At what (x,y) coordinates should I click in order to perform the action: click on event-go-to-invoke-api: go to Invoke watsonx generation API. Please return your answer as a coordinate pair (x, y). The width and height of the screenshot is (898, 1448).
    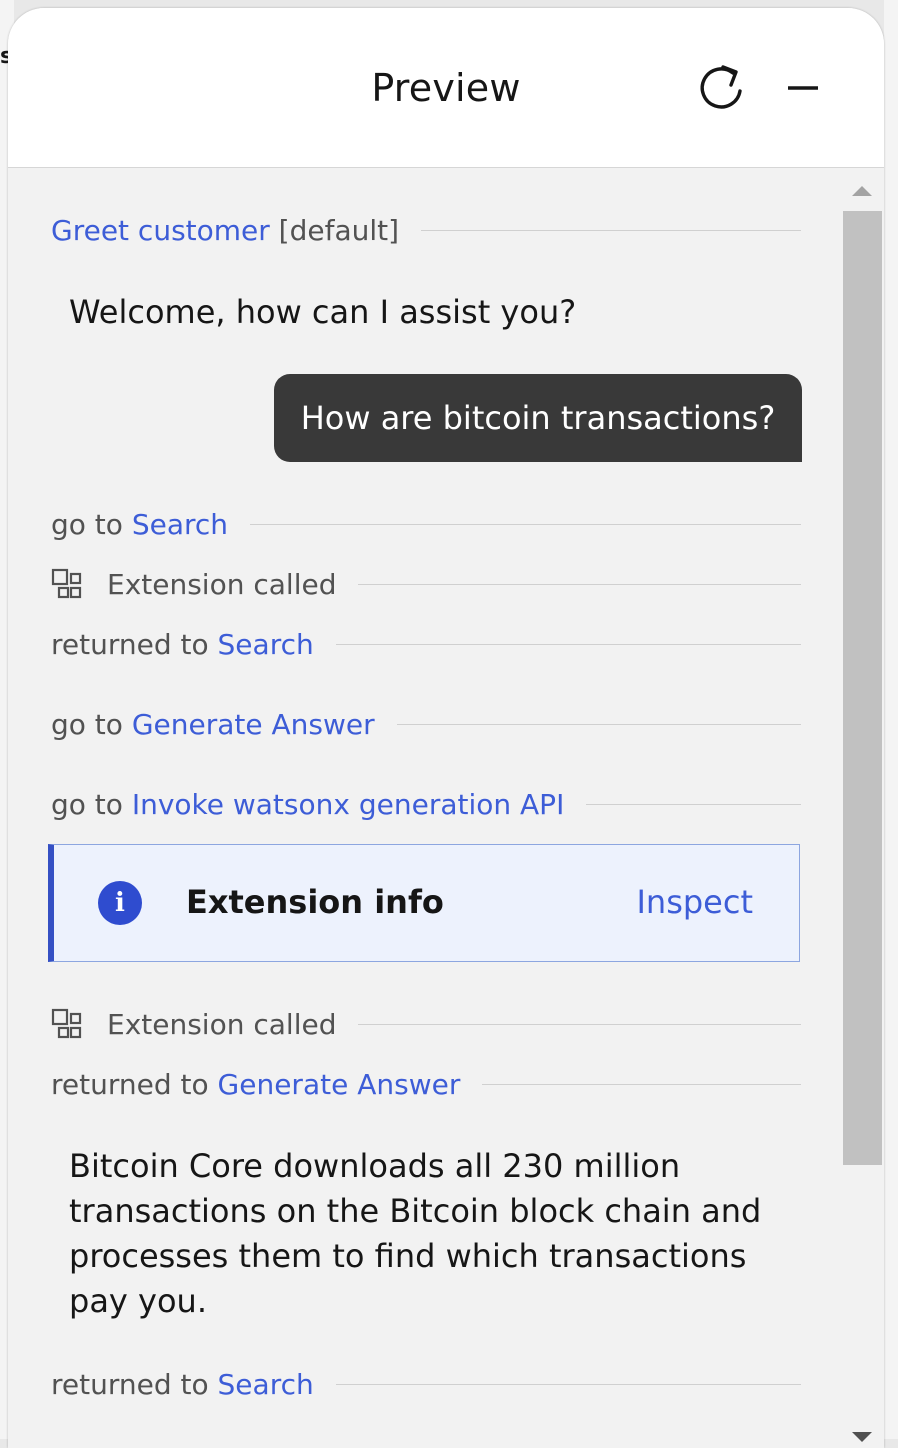
    Looking at the image, I should click on (426, 804).